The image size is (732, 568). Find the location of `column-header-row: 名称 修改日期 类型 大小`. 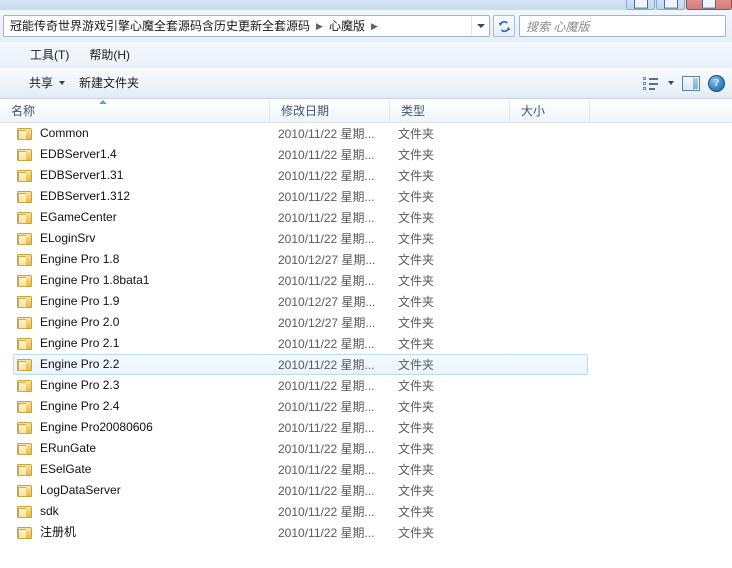

column-header-row: 名称 修改日期 类型 大小 is located at coordinates (366, 111).